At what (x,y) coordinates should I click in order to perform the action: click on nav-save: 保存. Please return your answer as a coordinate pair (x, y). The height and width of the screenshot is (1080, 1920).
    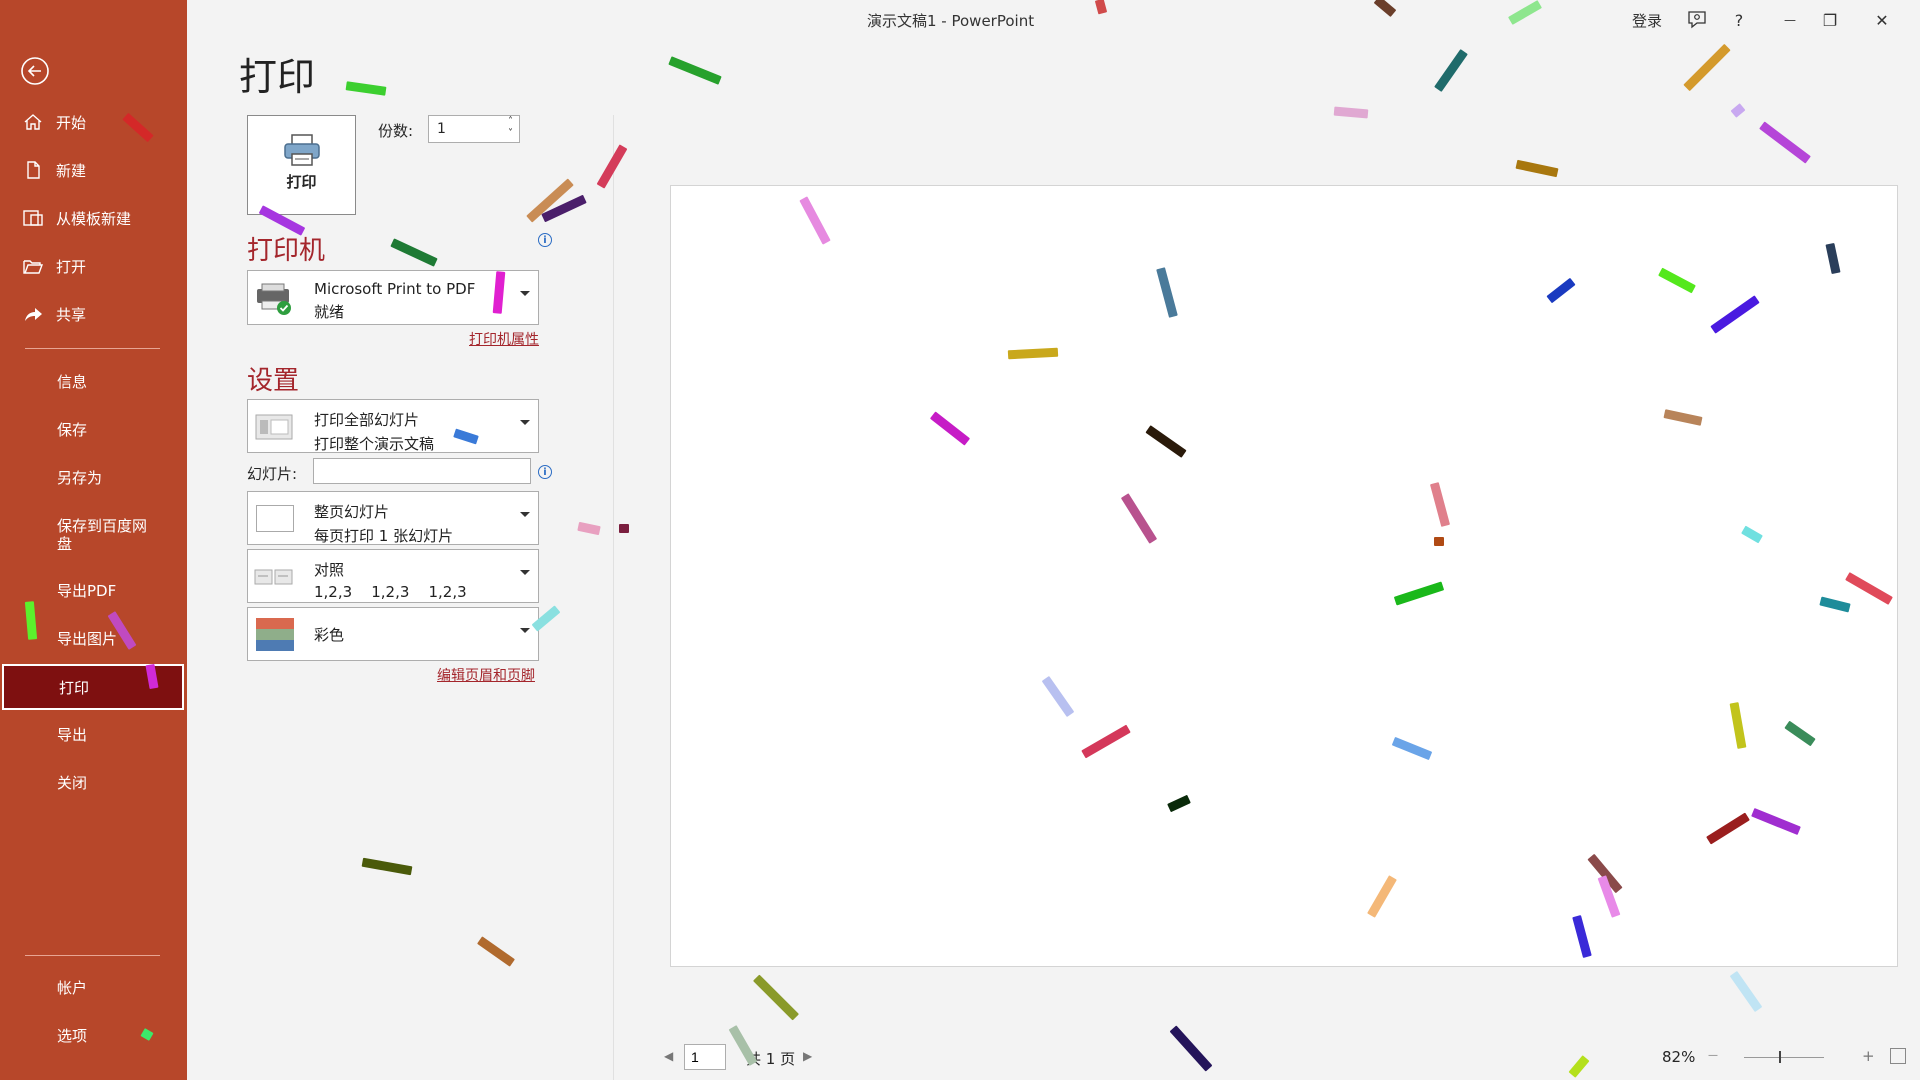
    Looking at the image, I should click on (93, 429).